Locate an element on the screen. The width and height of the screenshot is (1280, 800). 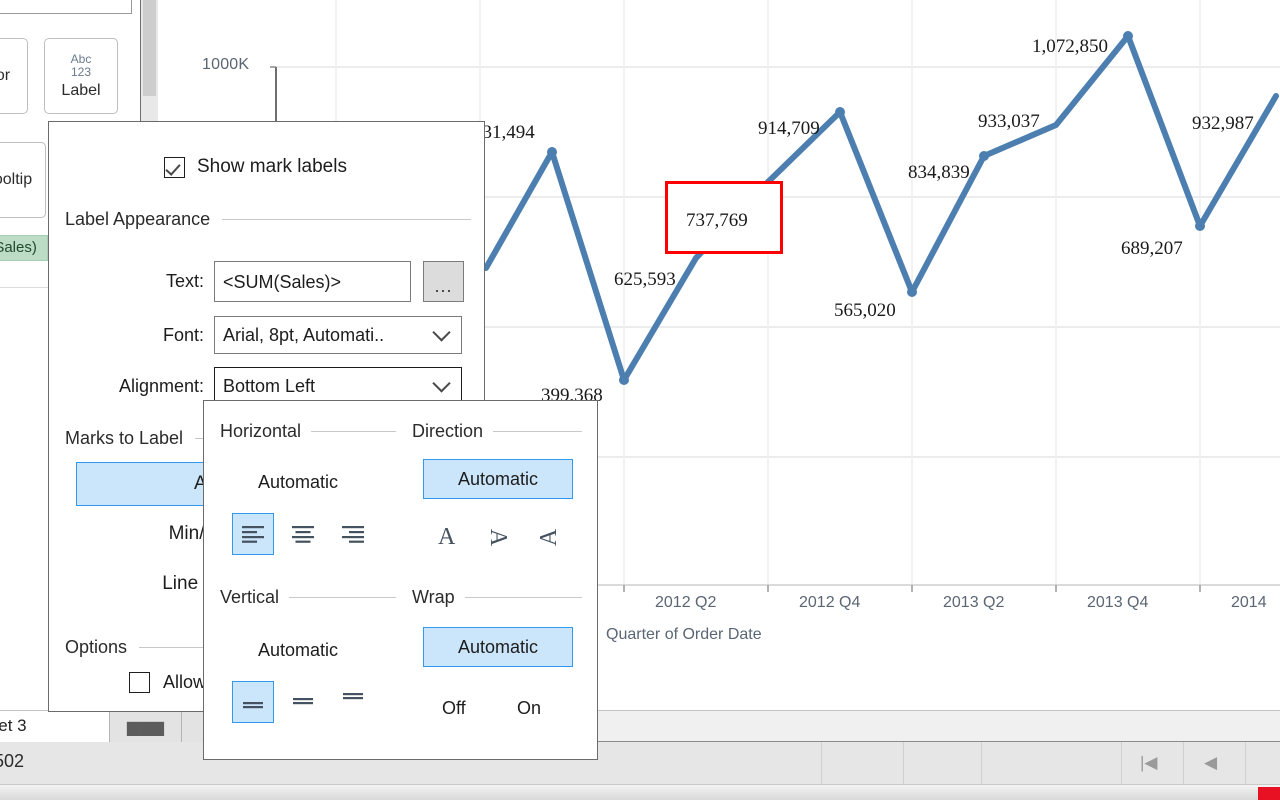
x-axis-tick-0: 2012 Q2 is located at coordinates (686, 602).